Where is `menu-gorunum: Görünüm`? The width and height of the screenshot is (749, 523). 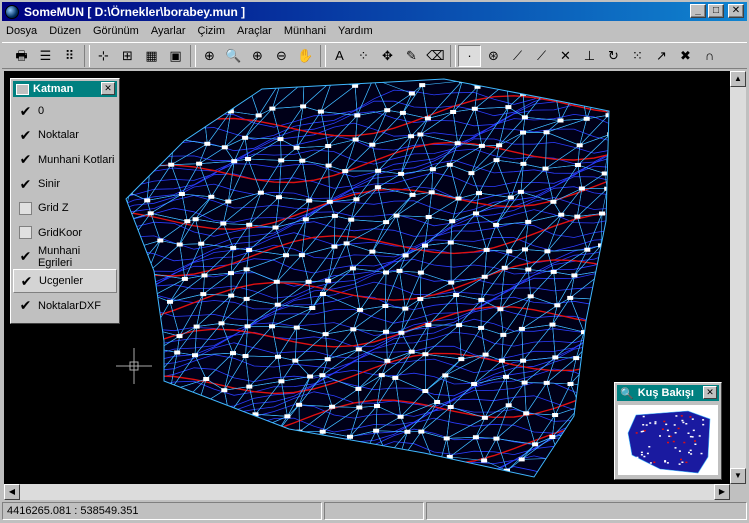 menu-gorunum: Görünüm is located at coordinates (116, 31).